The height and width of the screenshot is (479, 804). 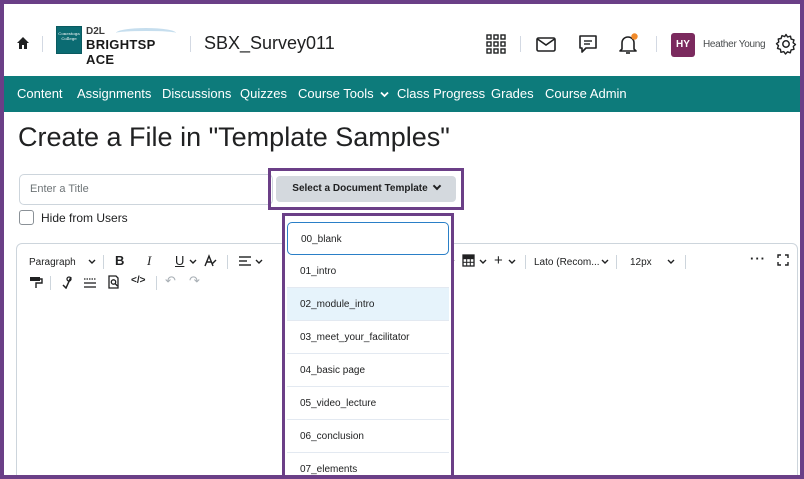 I want to click on college-crest-icon: Conestoga College, so click(x=69, y=40).